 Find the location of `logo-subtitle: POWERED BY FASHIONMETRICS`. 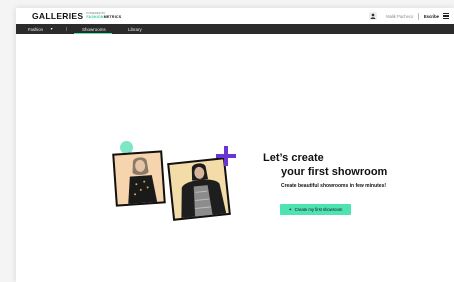

logo-subtitle: POWERED BY FASHIONMETRICS is located at coordinates (103, 15).